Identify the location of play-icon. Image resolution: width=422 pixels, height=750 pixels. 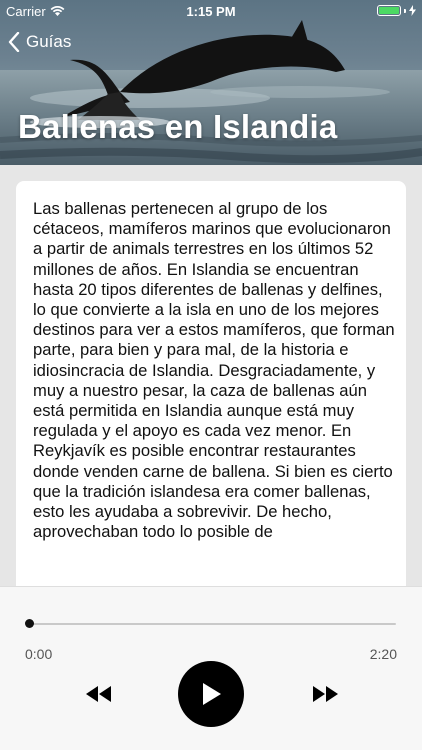
(212, 694).